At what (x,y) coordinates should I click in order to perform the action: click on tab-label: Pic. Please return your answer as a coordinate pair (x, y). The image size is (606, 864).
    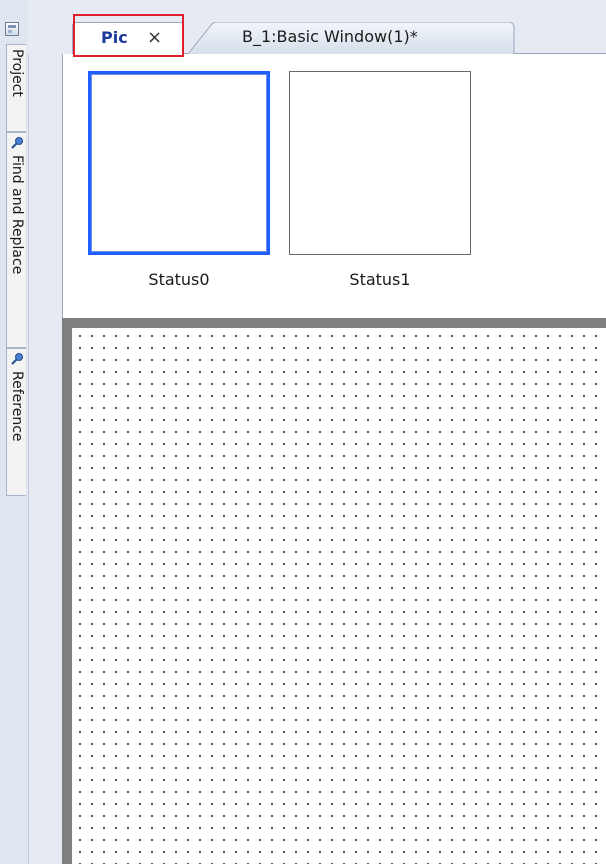
    Looking at the image, I should click on (114, 37).